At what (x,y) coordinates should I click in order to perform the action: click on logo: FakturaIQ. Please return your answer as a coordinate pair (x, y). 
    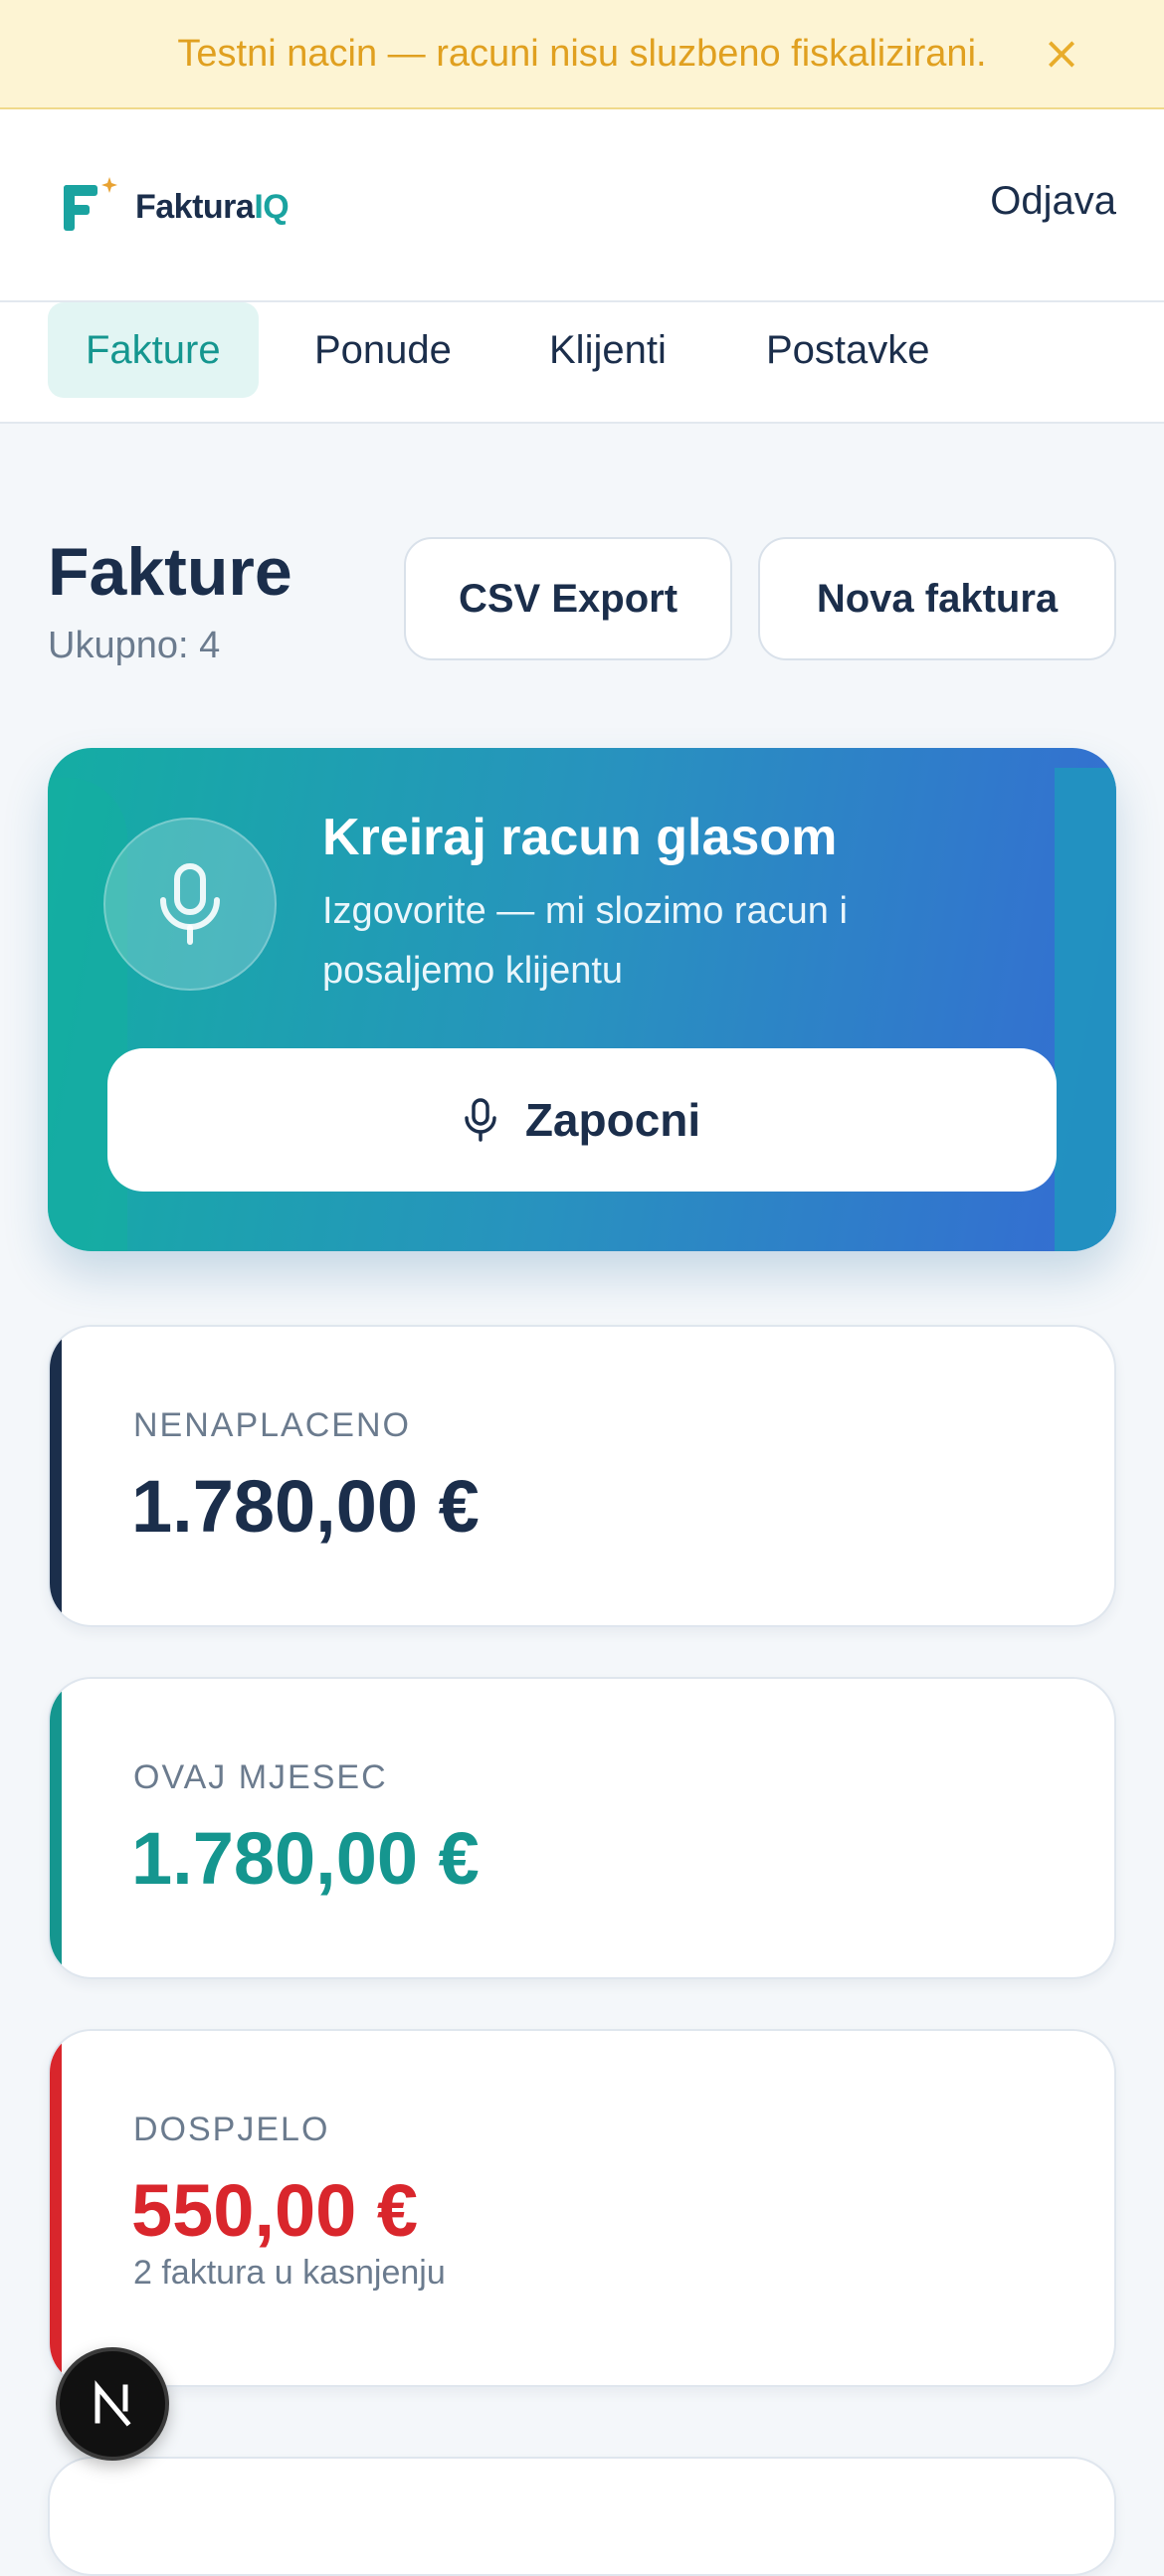
    Looking at the image, I should click on (175, 207).